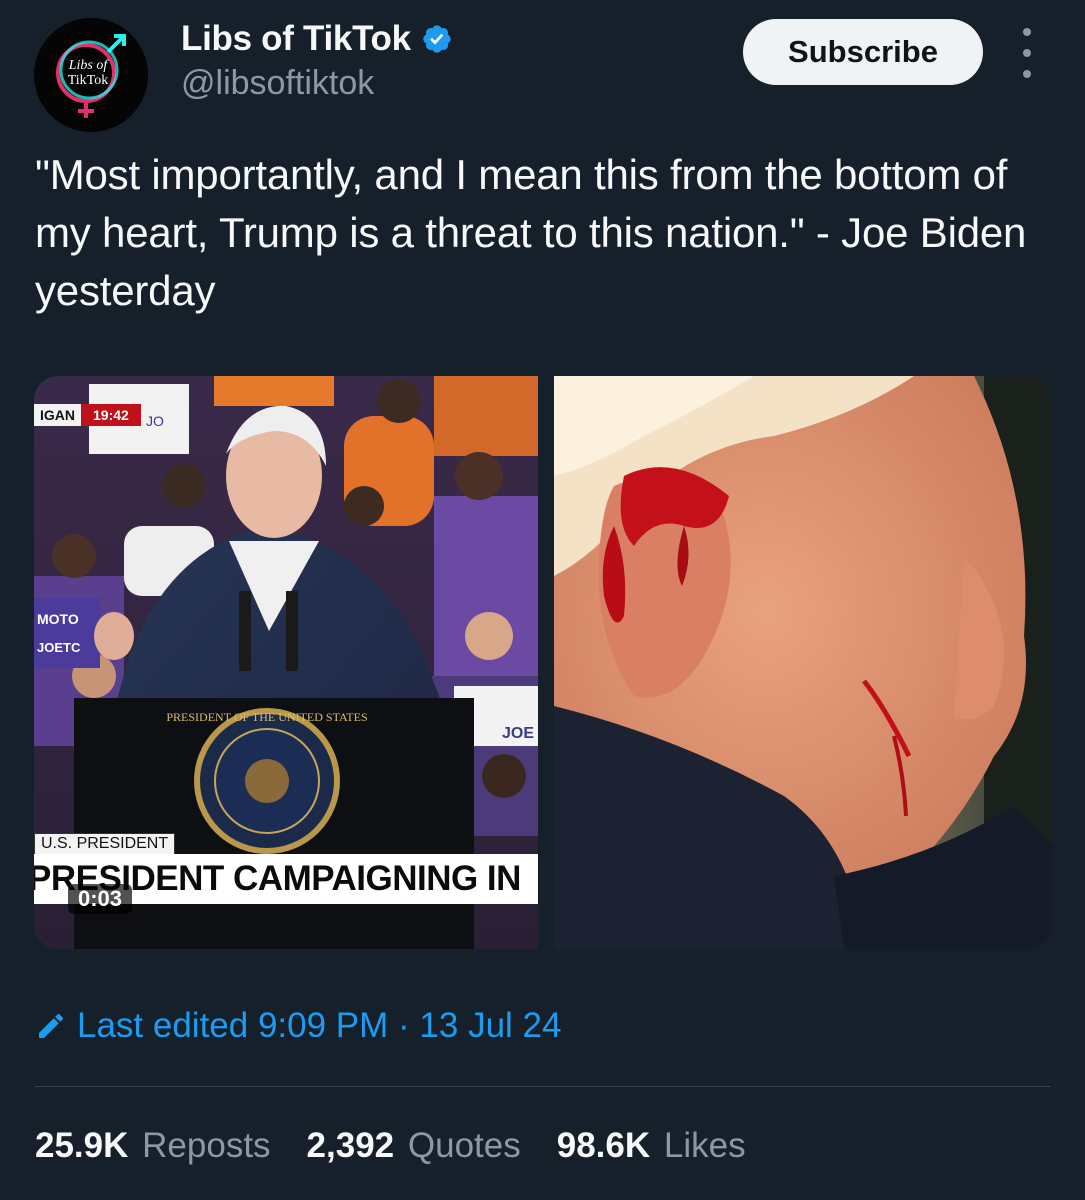  I want to click on sign-text-4: JOETC, so click(59, 647).